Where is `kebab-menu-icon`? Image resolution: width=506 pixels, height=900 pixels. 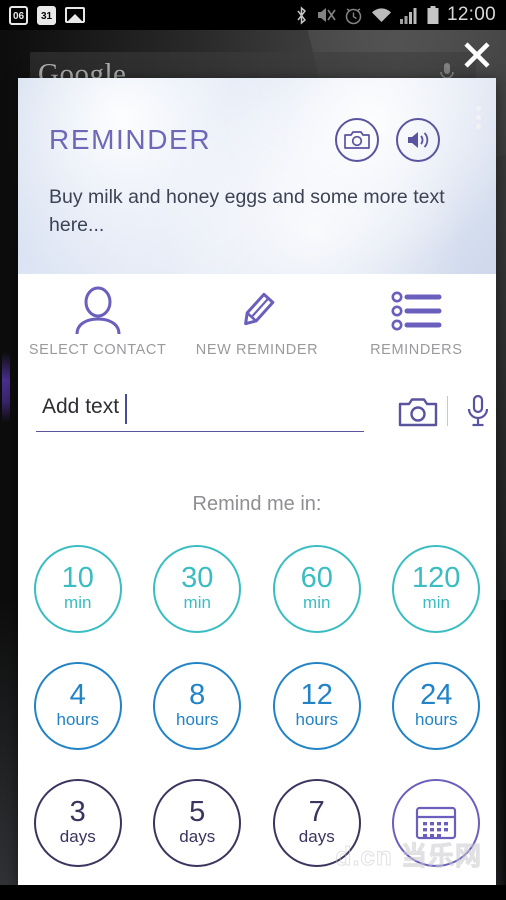 kebab-menu-icon is located at coordinates (478, 117).